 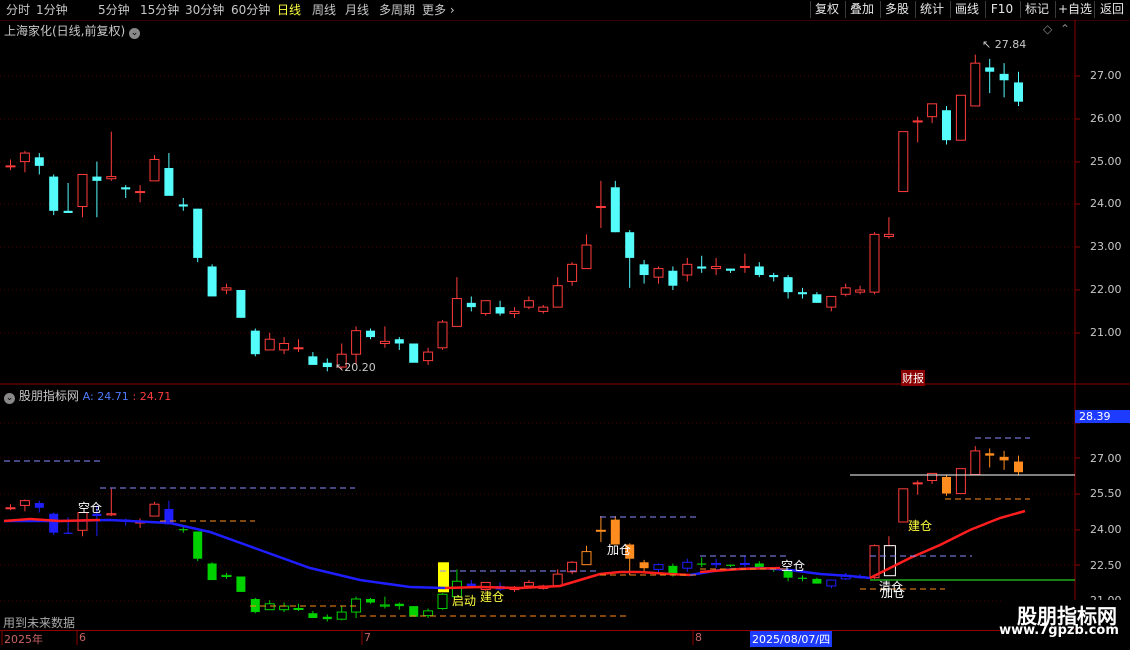 What do you see at coordinates (492, 597) in the screenshot?
I see `signal-jiancang: 建仓` at bounding box center [492, 597].